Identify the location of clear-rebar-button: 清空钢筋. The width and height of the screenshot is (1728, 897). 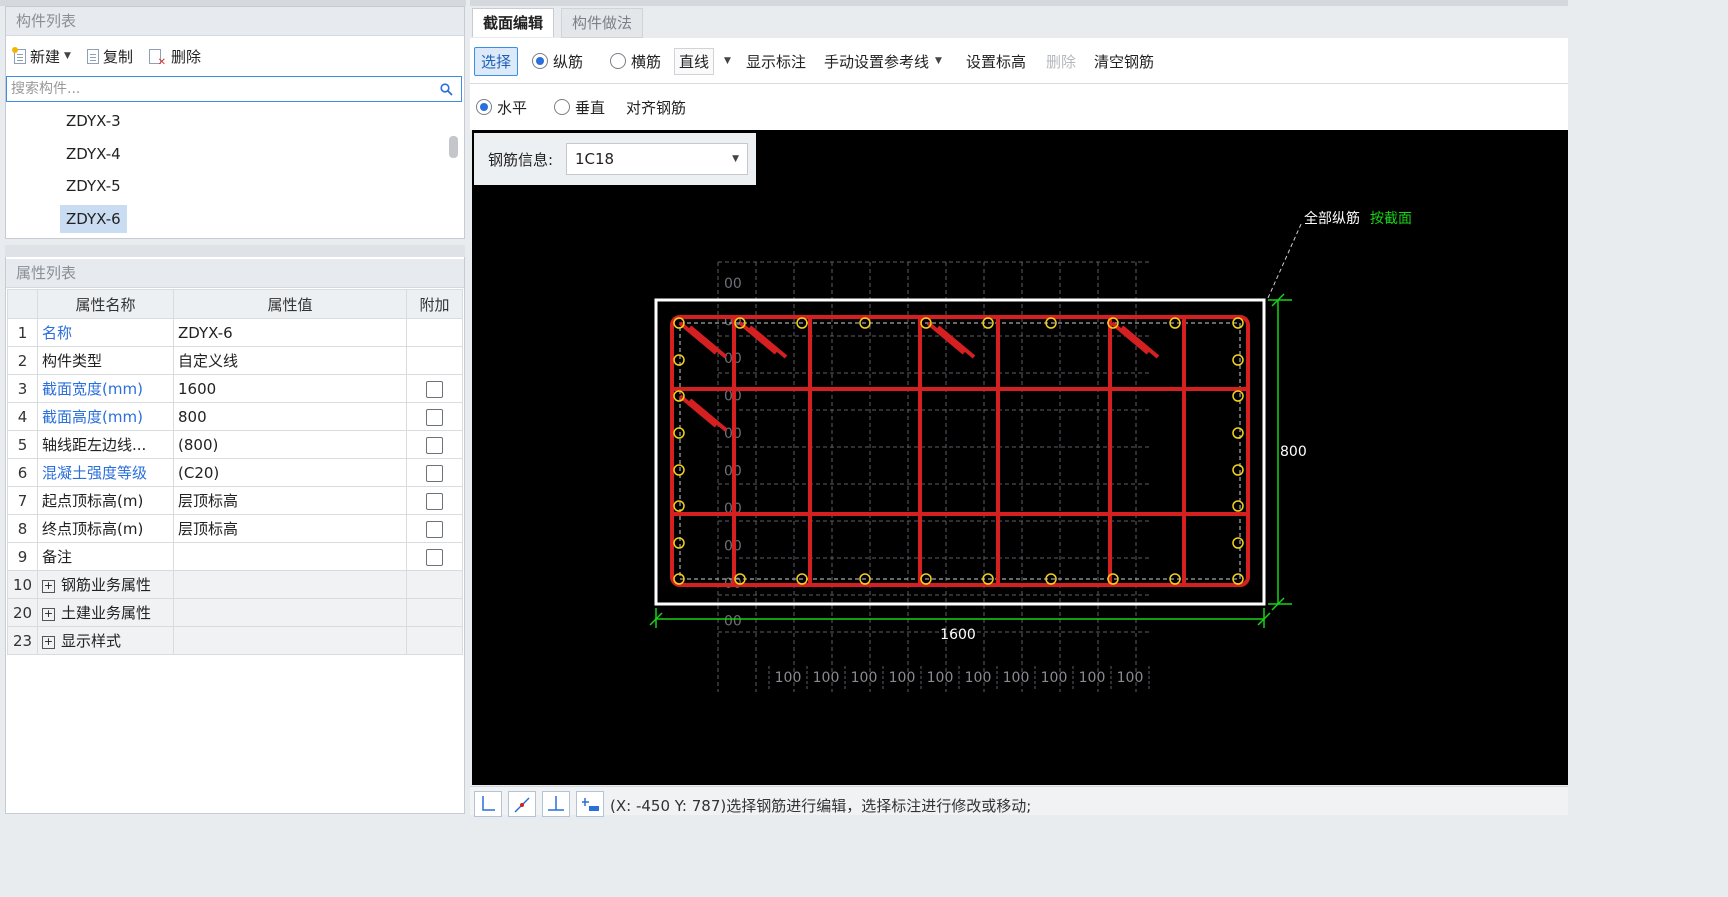
(1124, 61).